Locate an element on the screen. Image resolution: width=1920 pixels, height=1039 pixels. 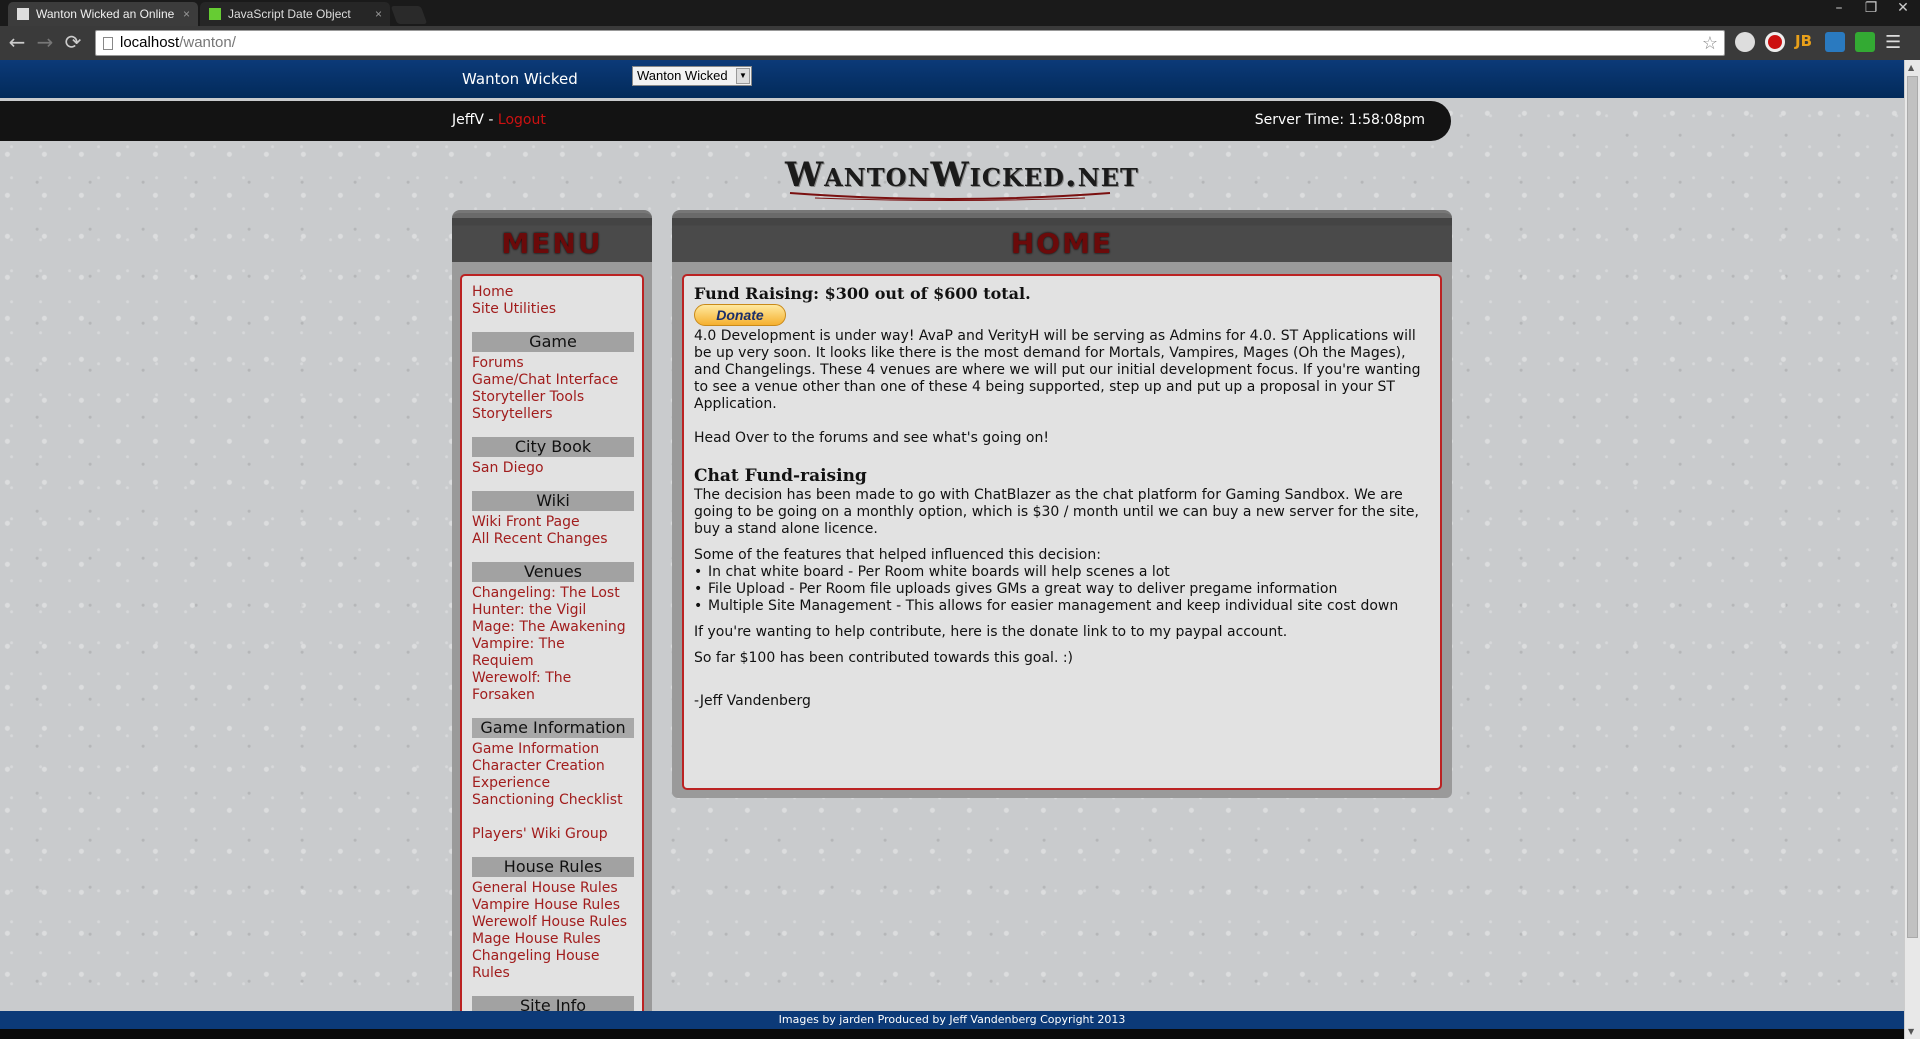
favicon-icon is located at coordinates (215, 14).